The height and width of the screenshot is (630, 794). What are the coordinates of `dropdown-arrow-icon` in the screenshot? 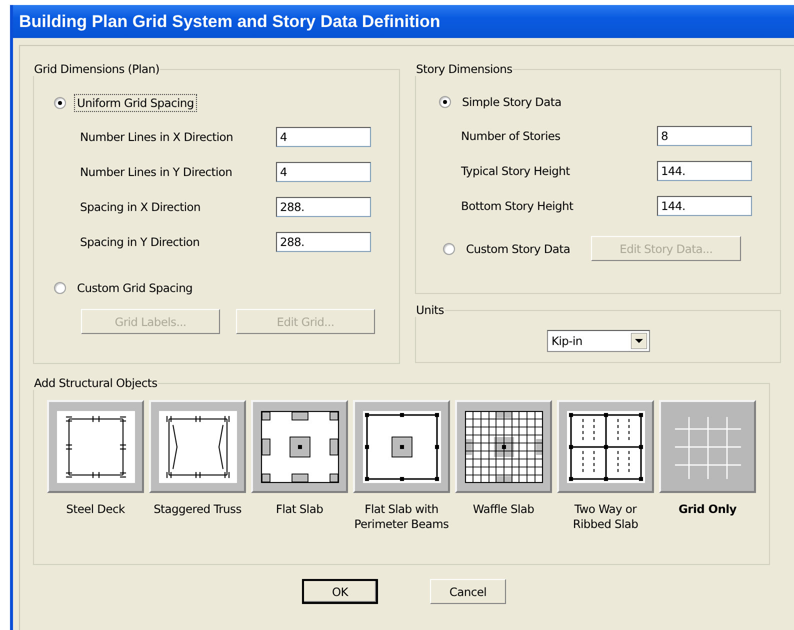 It's located at (638, 341).